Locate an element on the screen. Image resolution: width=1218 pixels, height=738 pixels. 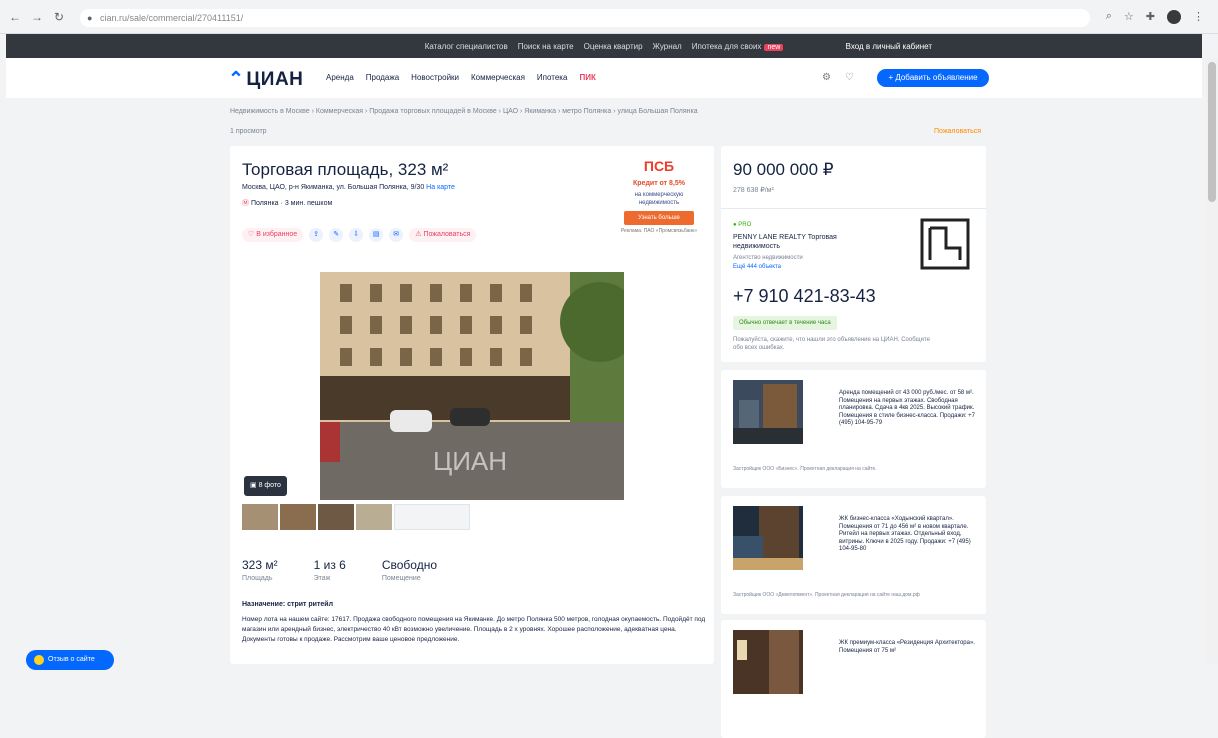
scrollbar is located at coordinates (1212, 361).